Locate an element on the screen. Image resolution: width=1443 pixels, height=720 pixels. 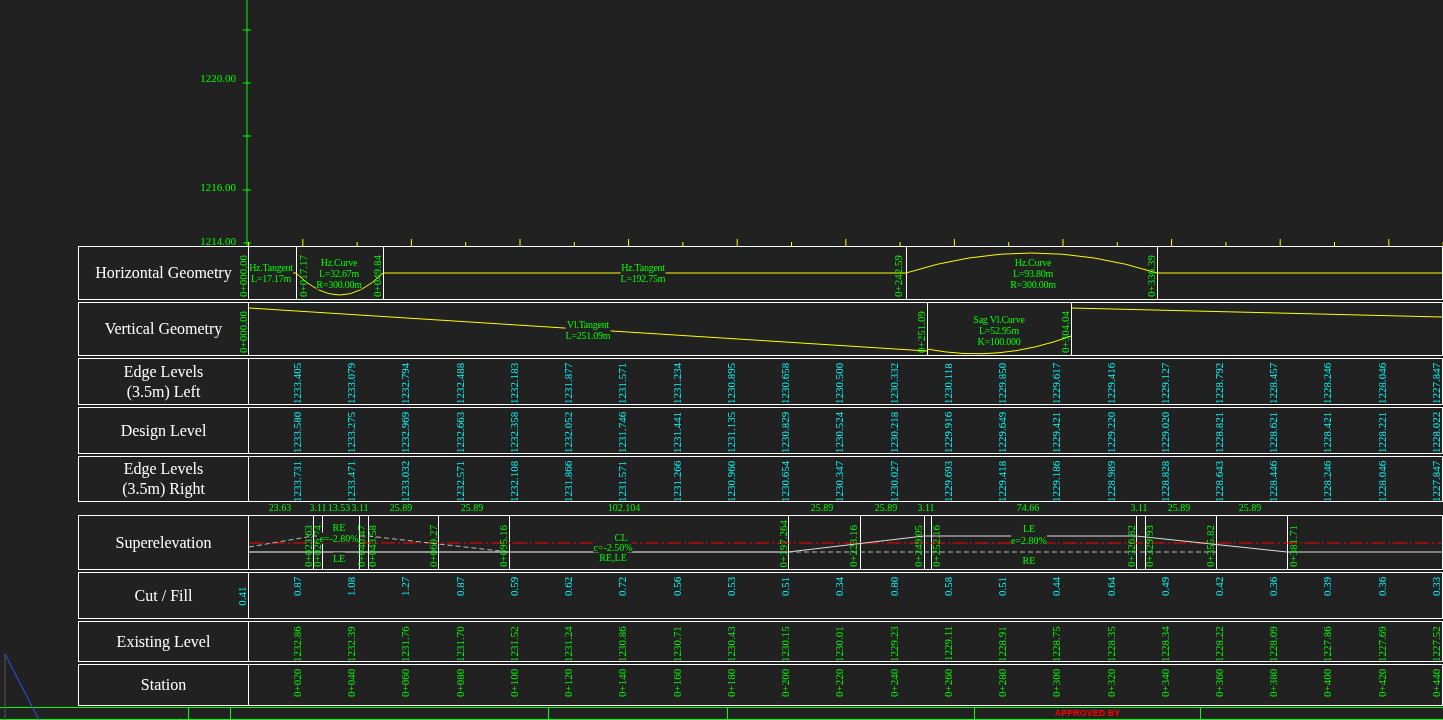
table-cell-text: 1232.794 is located at coordinates (405, 383).